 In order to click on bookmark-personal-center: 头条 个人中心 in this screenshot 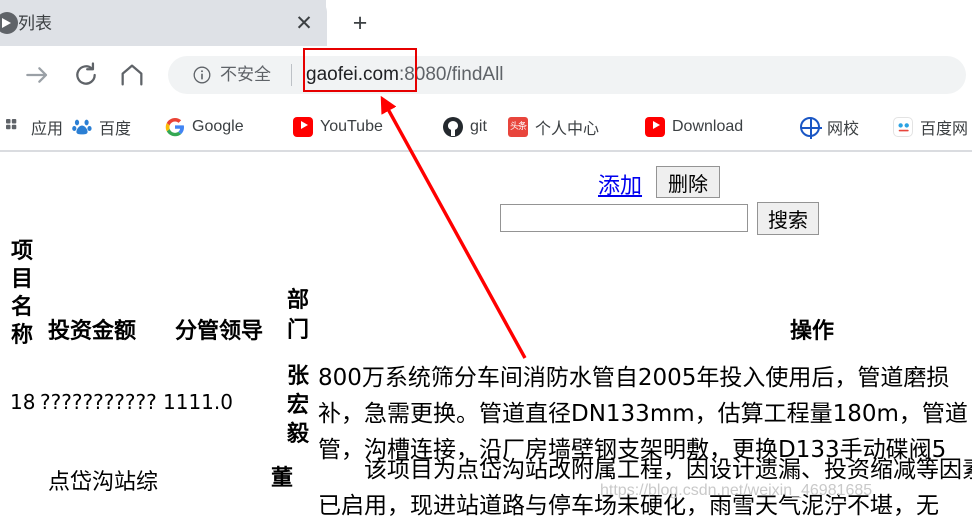, I will do `click(553, 127)`.